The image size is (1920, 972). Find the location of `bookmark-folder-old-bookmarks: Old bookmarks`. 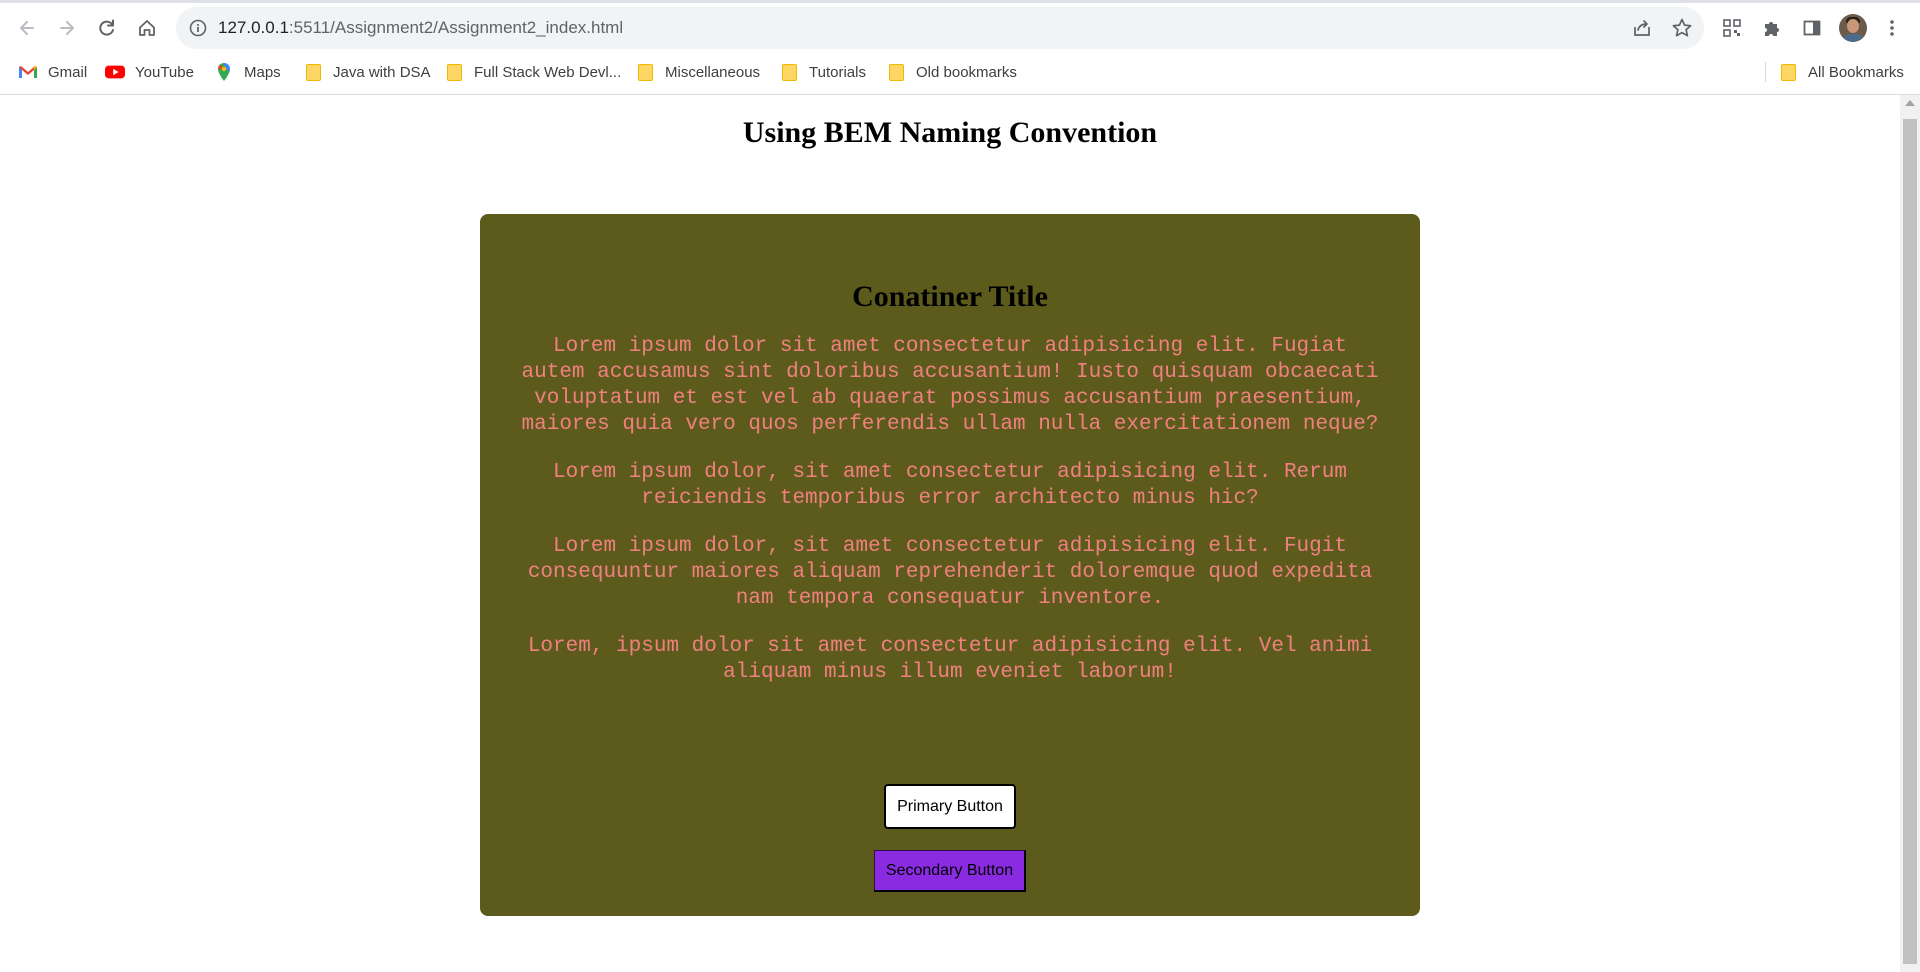

bookmark-folder-old-bookmarks: Old bookmarks is located at coordinates (951, 72).